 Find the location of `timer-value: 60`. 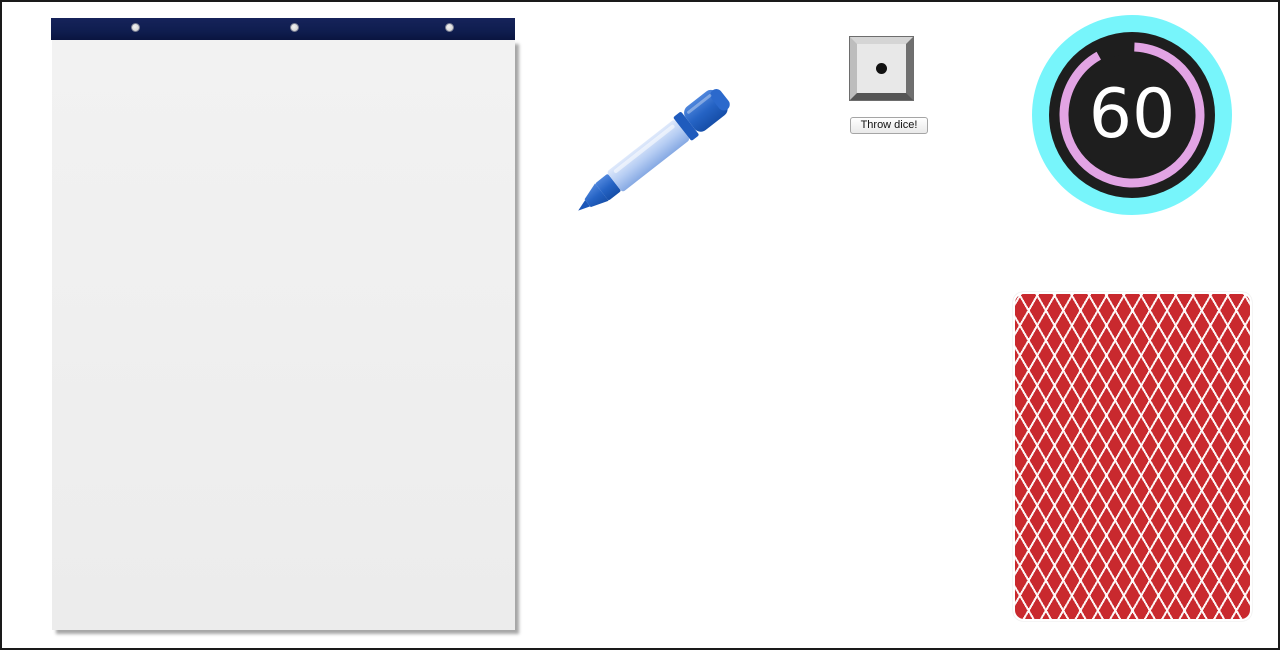

timer-value: 60 is located at coordinates (1132, 114).